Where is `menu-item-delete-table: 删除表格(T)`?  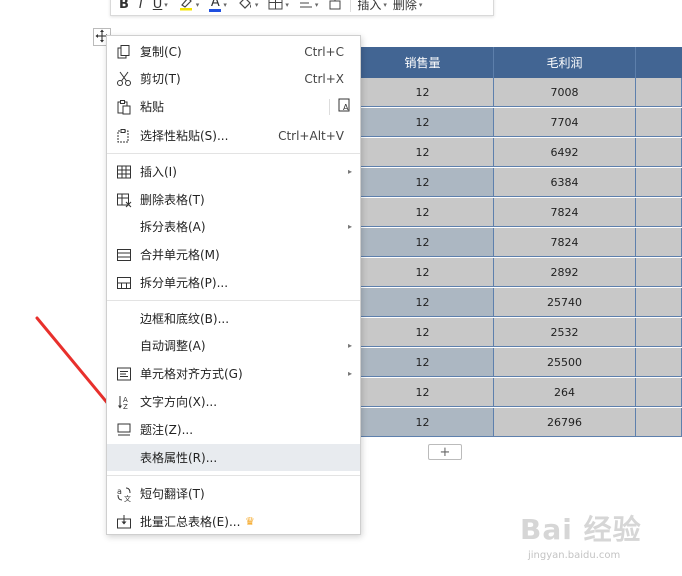
menu-item-delete-table: 删除表格(T) is located at coordinates (233, 199).